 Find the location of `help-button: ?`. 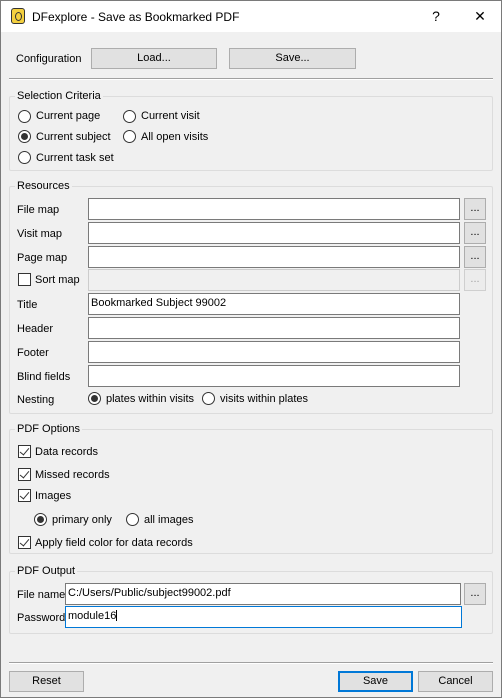

help-button: ? is located at coordinates (436, 16).